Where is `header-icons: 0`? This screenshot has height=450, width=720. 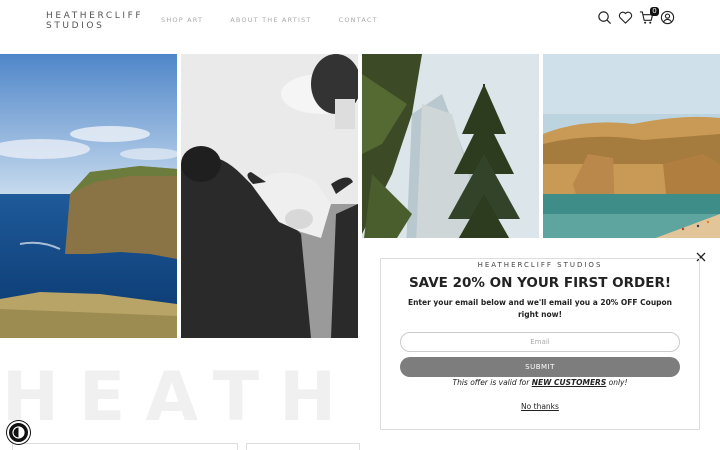
header-icons: 0 is located at coordinates (636, 16).